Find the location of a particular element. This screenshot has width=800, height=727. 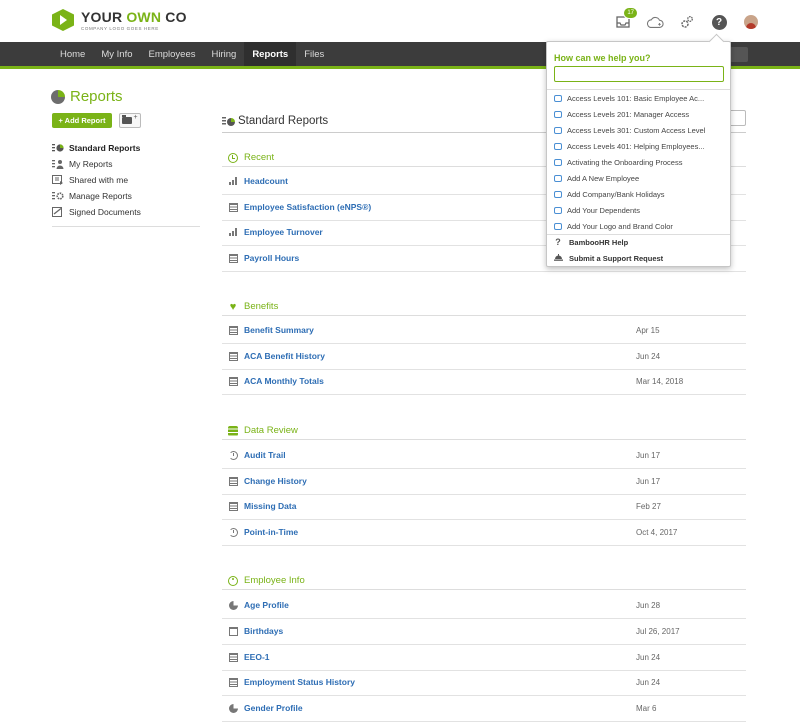

report-link: EEO-1 is located at coordinates (257, 657).